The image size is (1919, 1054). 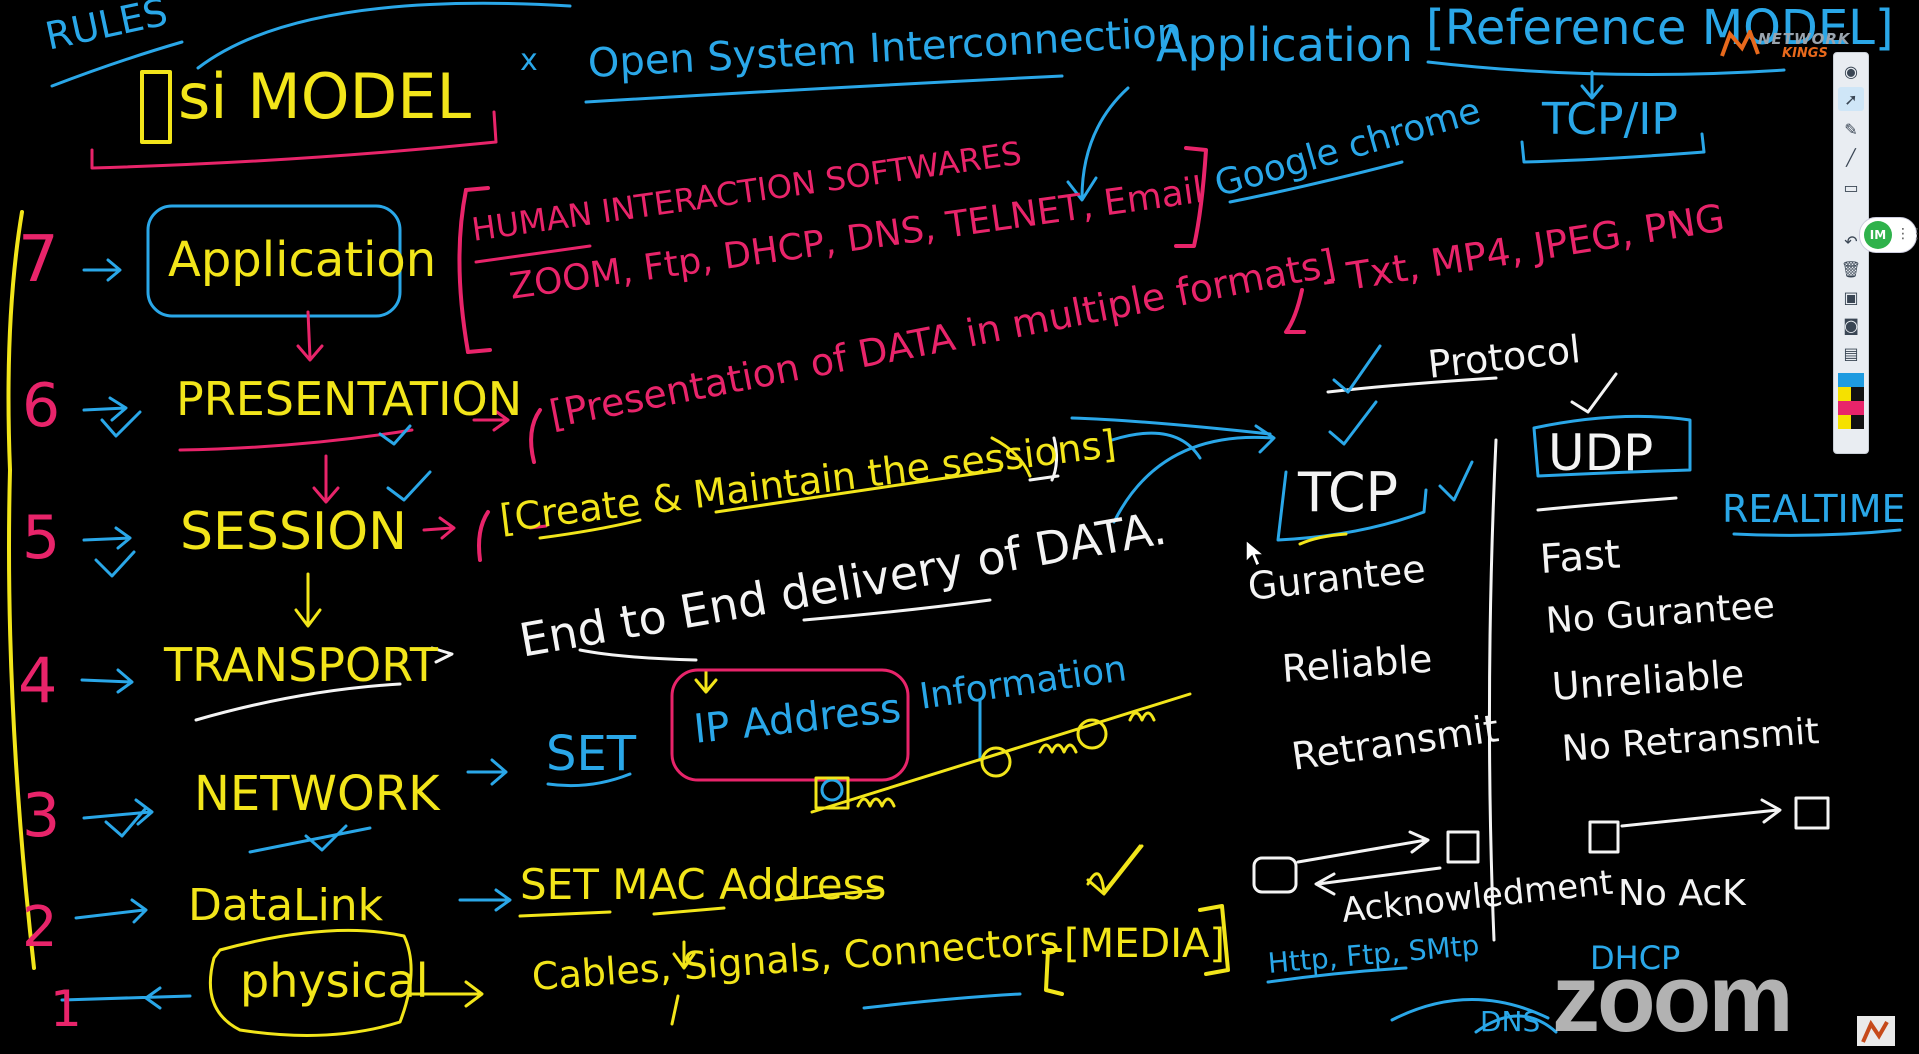 I want to click on avatar: IM, so click(x=1878, y=235).